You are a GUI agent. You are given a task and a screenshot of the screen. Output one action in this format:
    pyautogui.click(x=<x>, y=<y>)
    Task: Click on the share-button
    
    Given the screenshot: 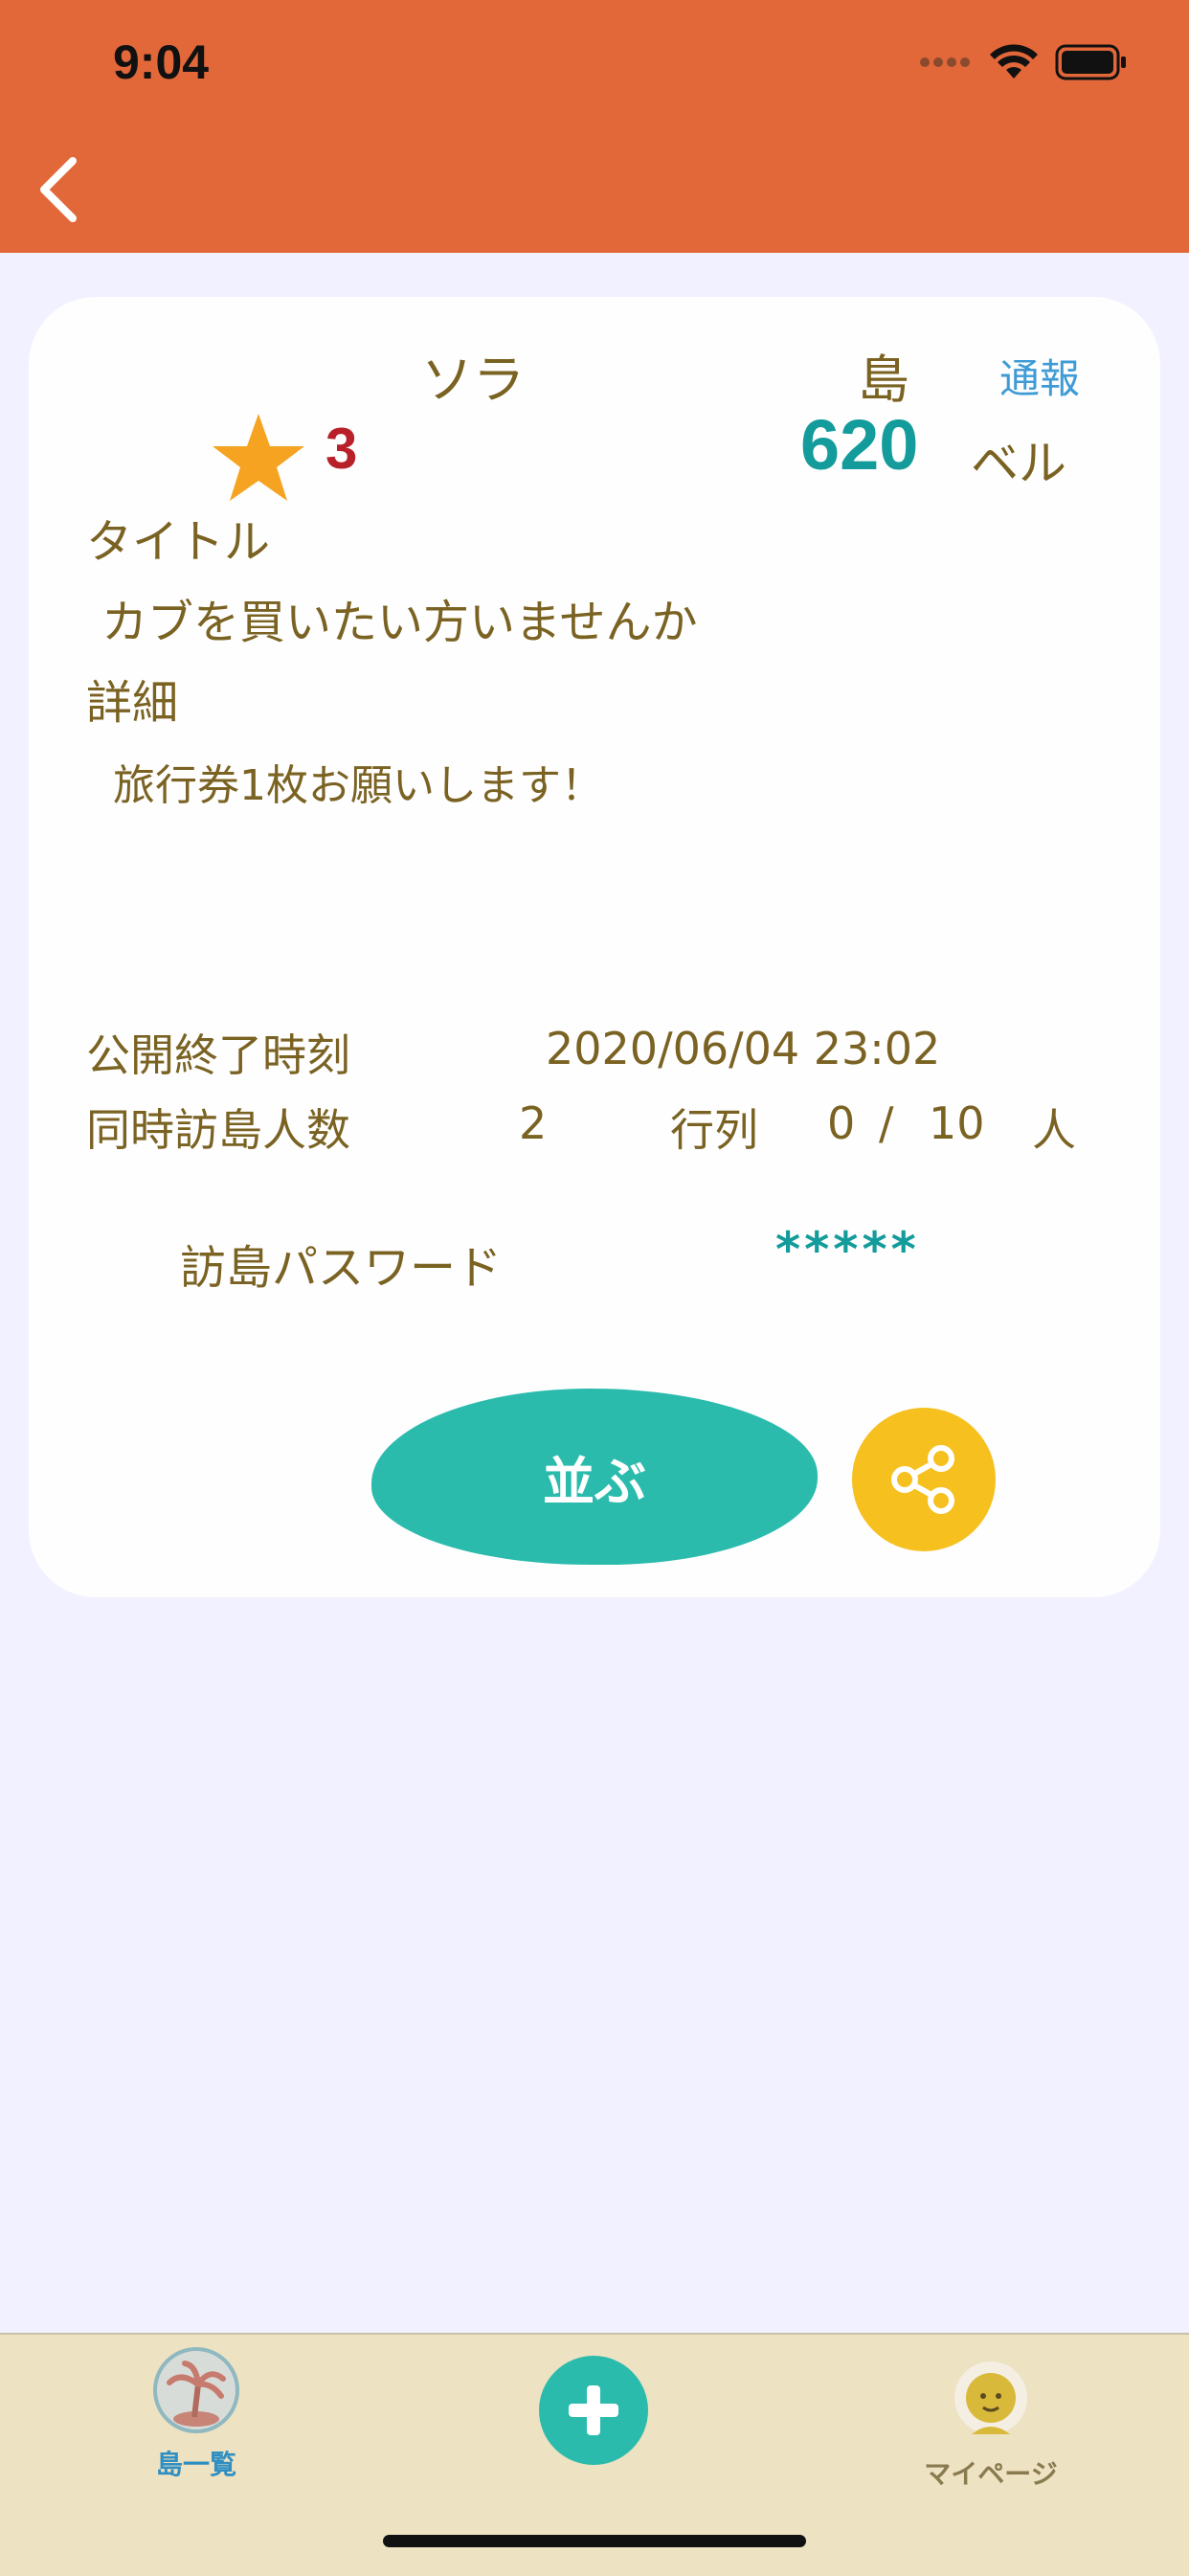 What is the action you would take?
    pyautogui.click(x=924, y=1479)
    